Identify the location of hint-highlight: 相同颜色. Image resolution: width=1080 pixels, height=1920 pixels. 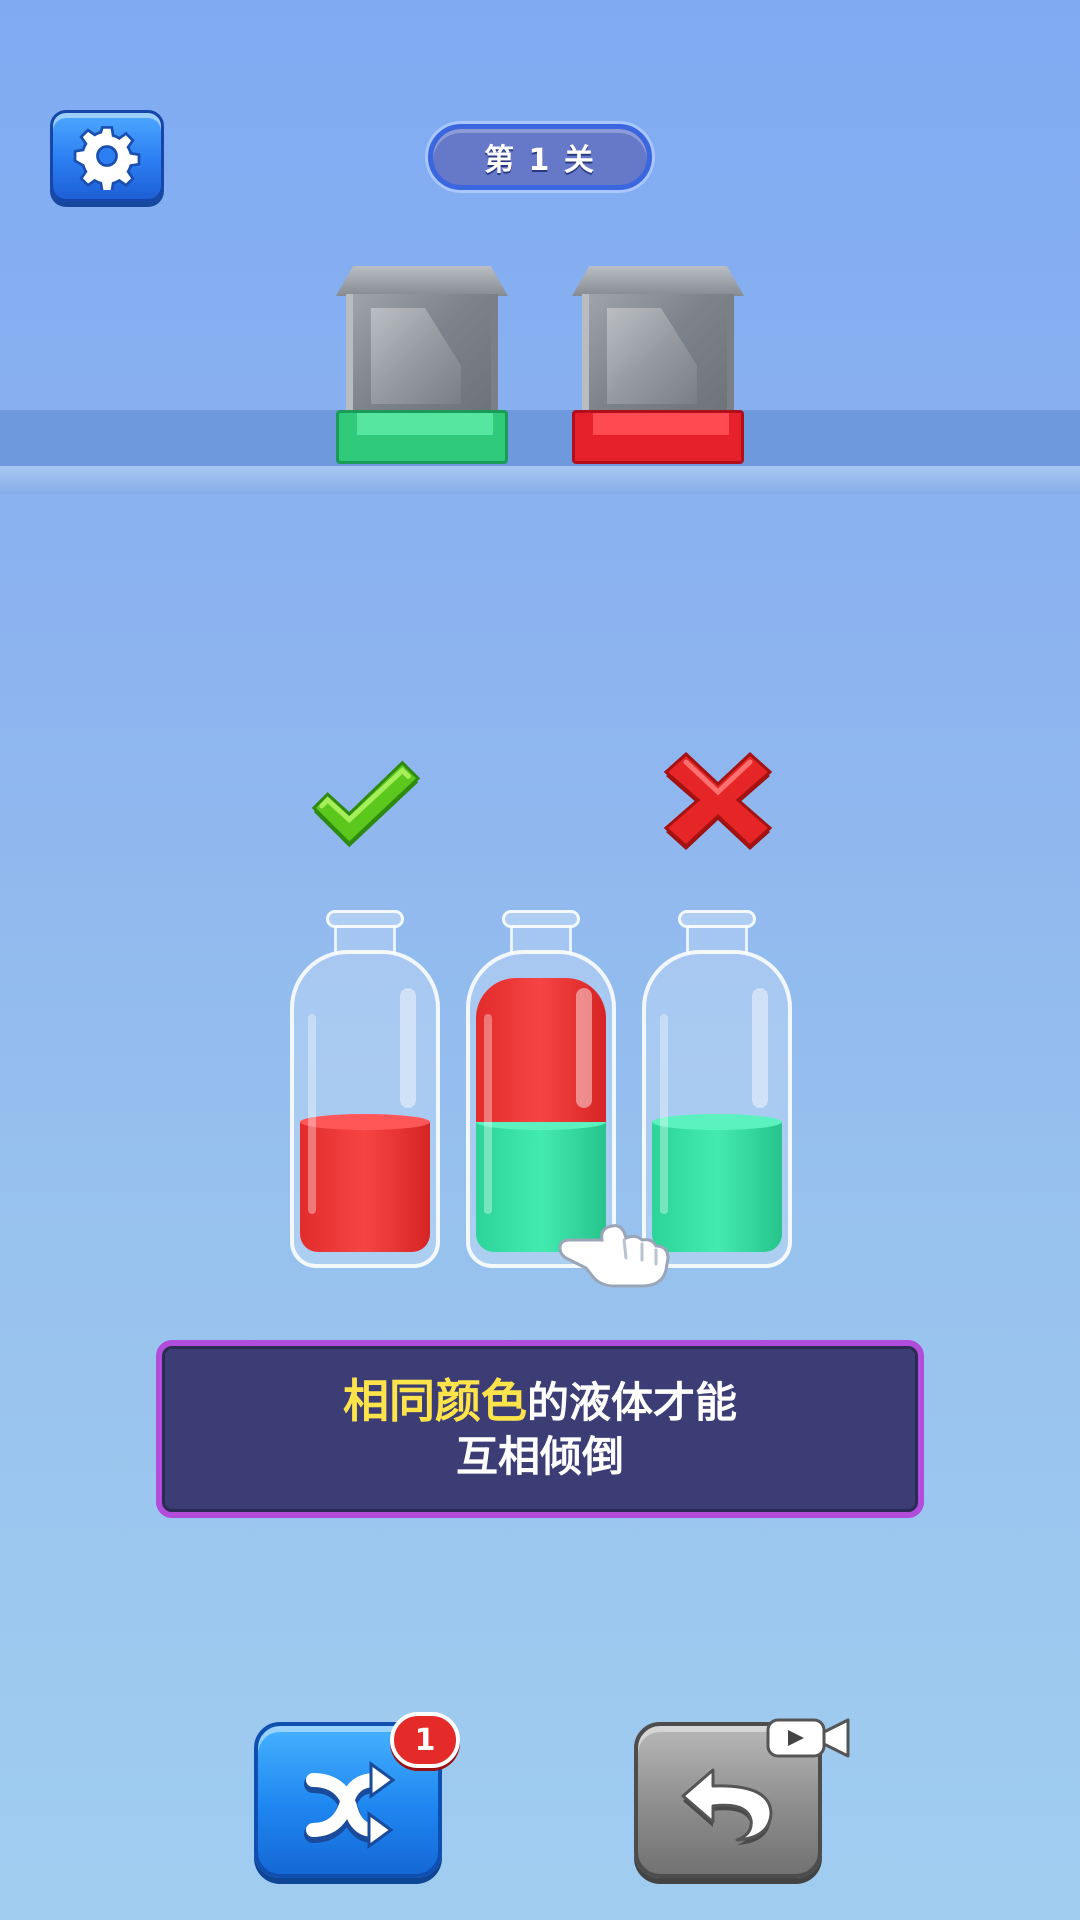
(434, 1401).